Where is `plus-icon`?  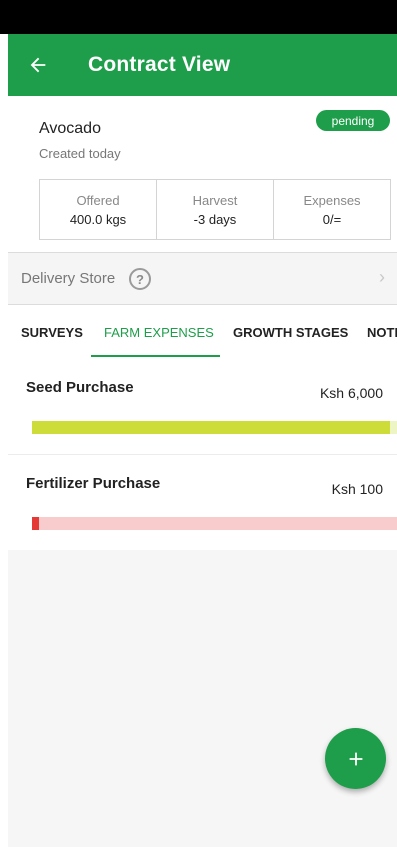
plus-icon is located at coordinates (355, 758).